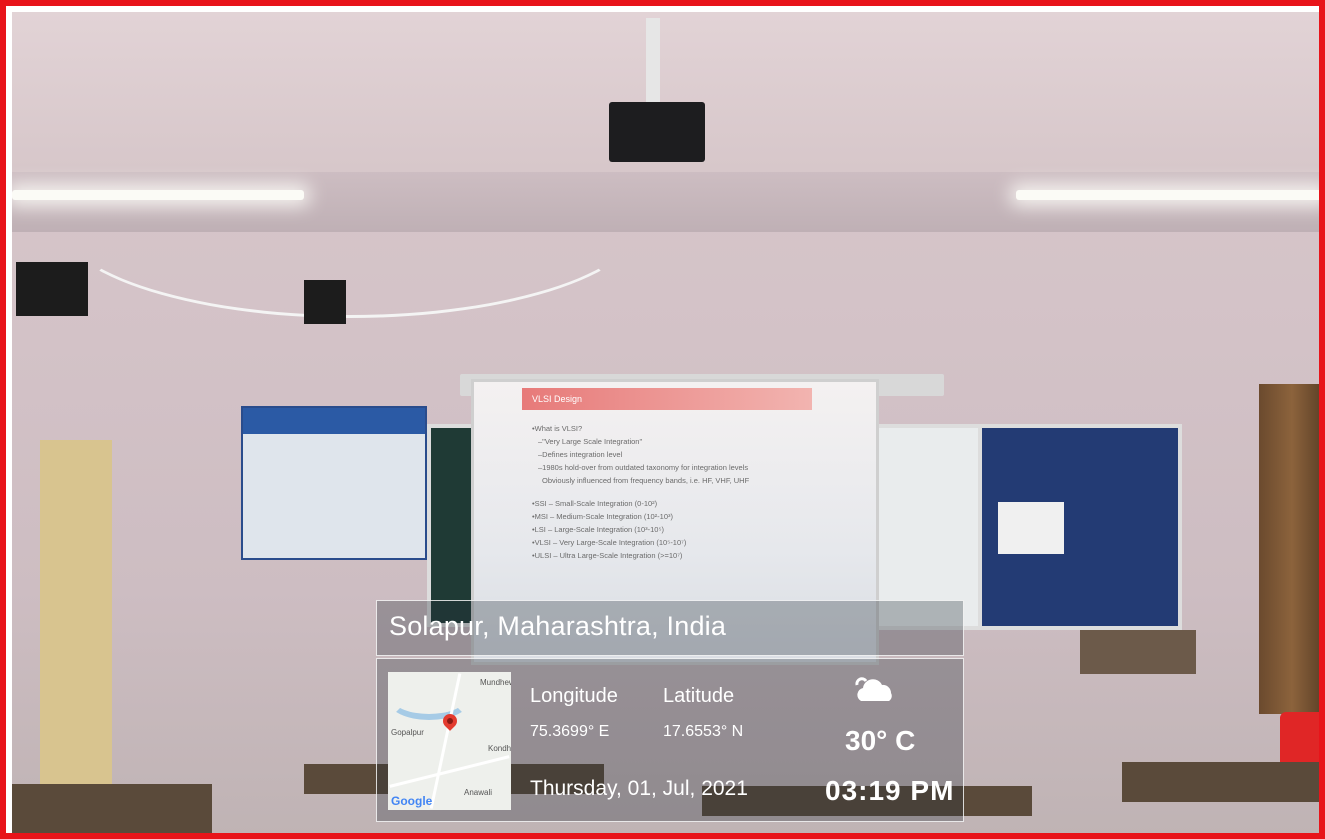  What do you see at coordinates (1289, 549) in the screenshot?
I see `curtain` at bounding box center [1289, 549].